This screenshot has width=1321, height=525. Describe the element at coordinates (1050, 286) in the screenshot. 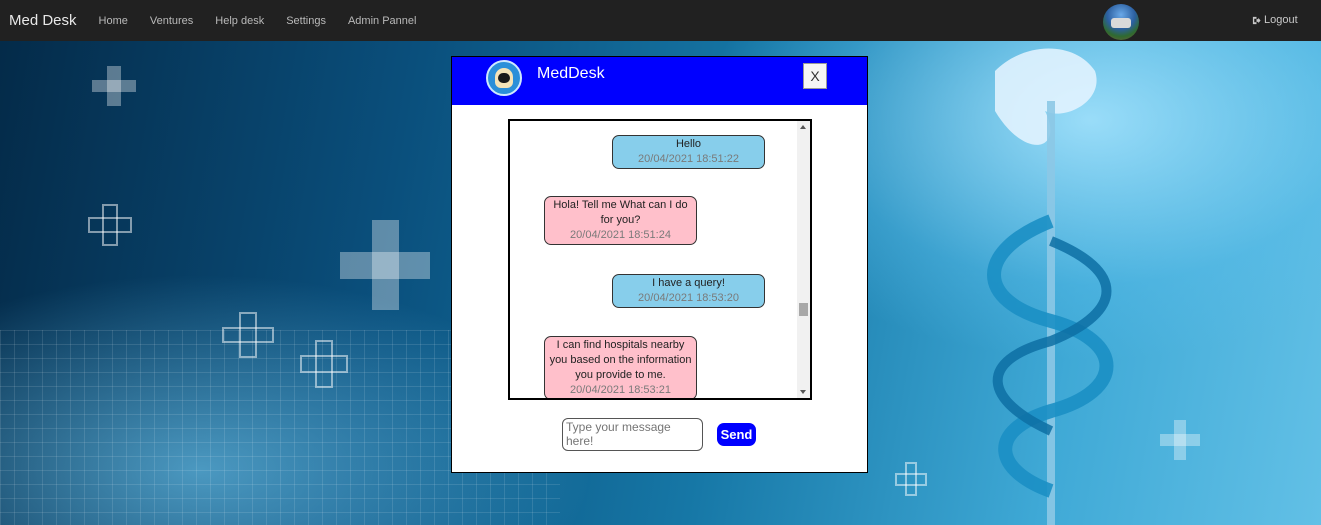

I see `caduceus-illustration` at that location.